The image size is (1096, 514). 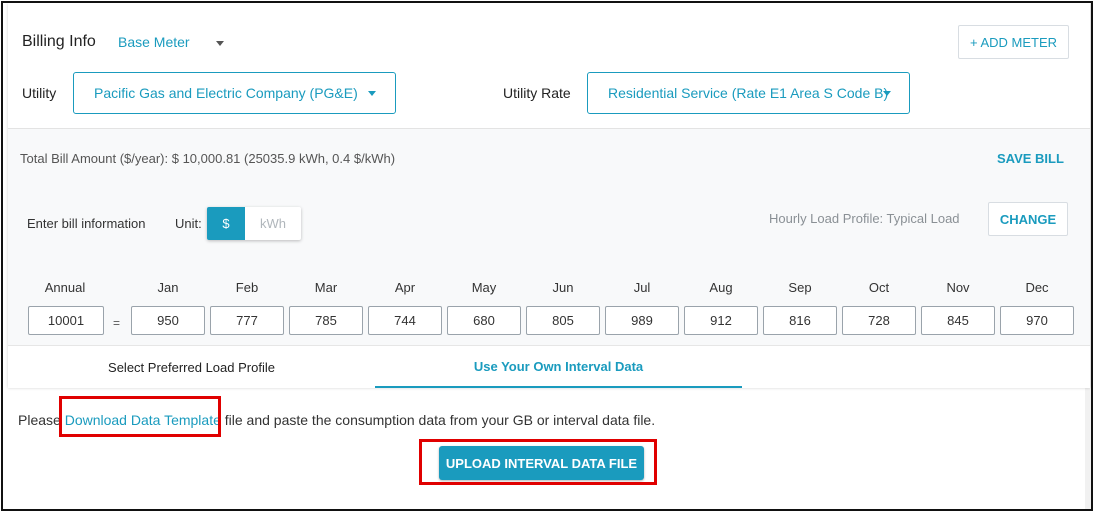 I want to click on utility-dropdown: Pacific Gas and Electric Company (PG&E), so click(x=234, y=93).